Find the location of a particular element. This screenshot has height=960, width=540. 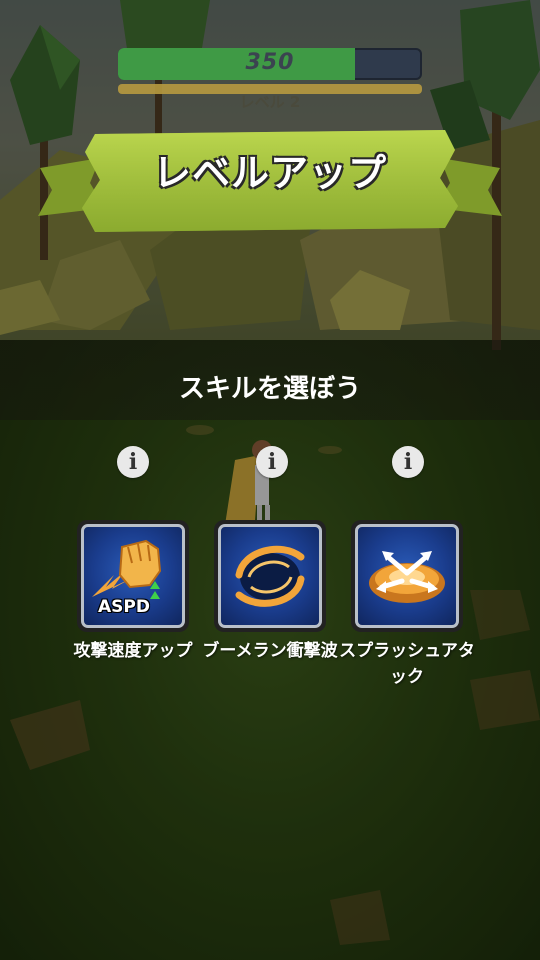

boomerang-vortex-icon is located at coordinates (270, 576).